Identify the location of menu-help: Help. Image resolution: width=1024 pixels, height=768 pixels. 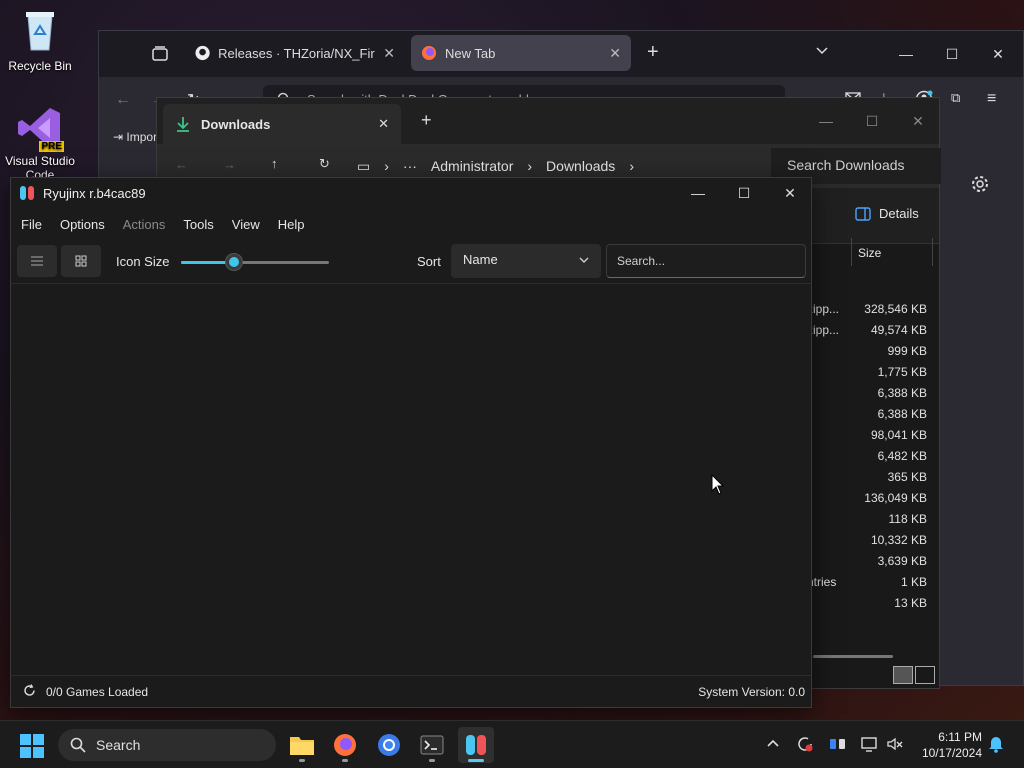
(291, 224).